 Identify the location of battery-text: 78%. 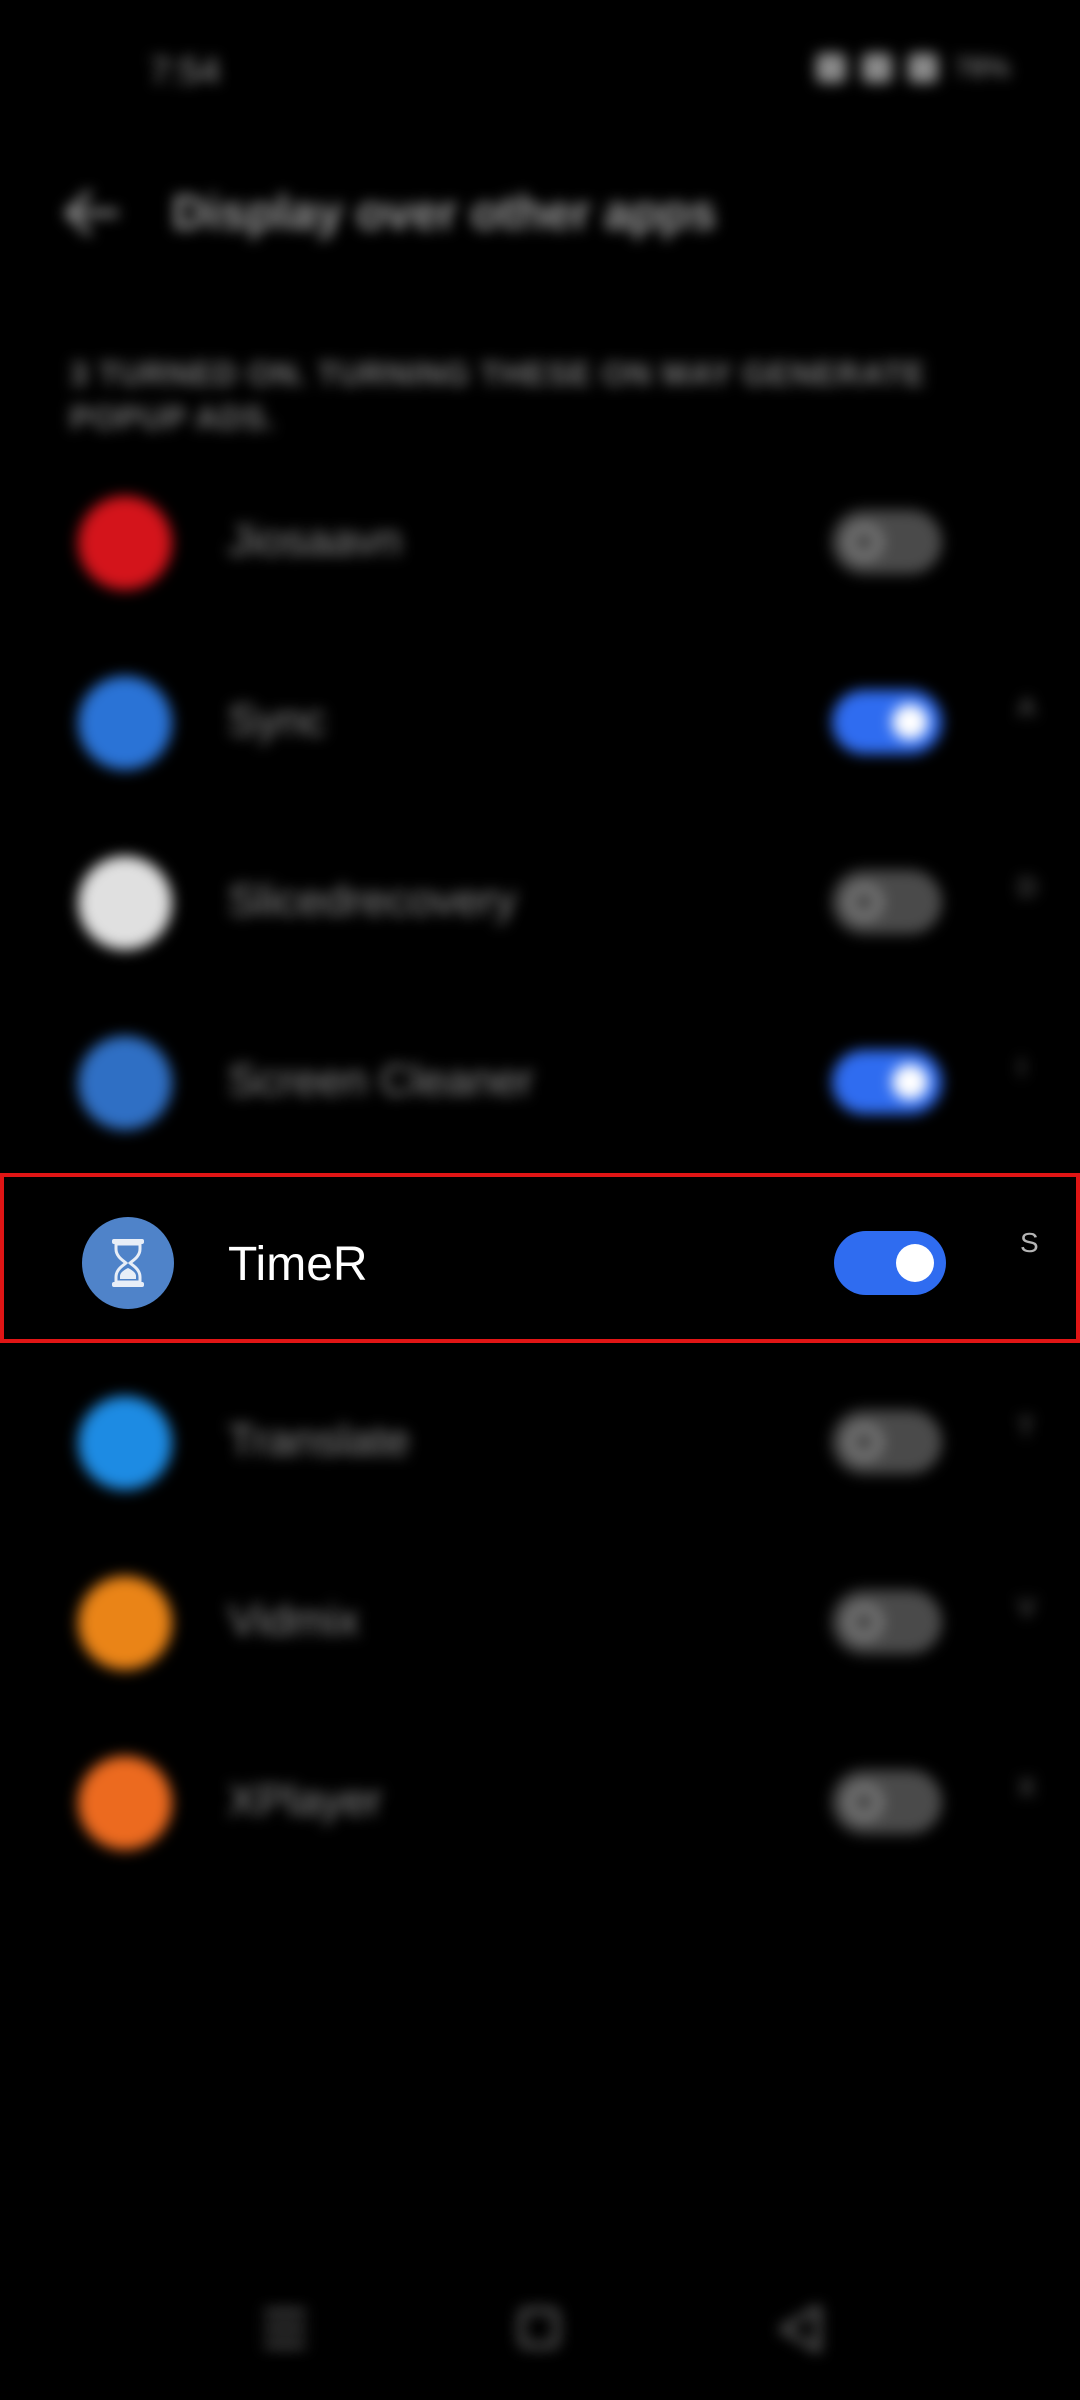
(981, 67).